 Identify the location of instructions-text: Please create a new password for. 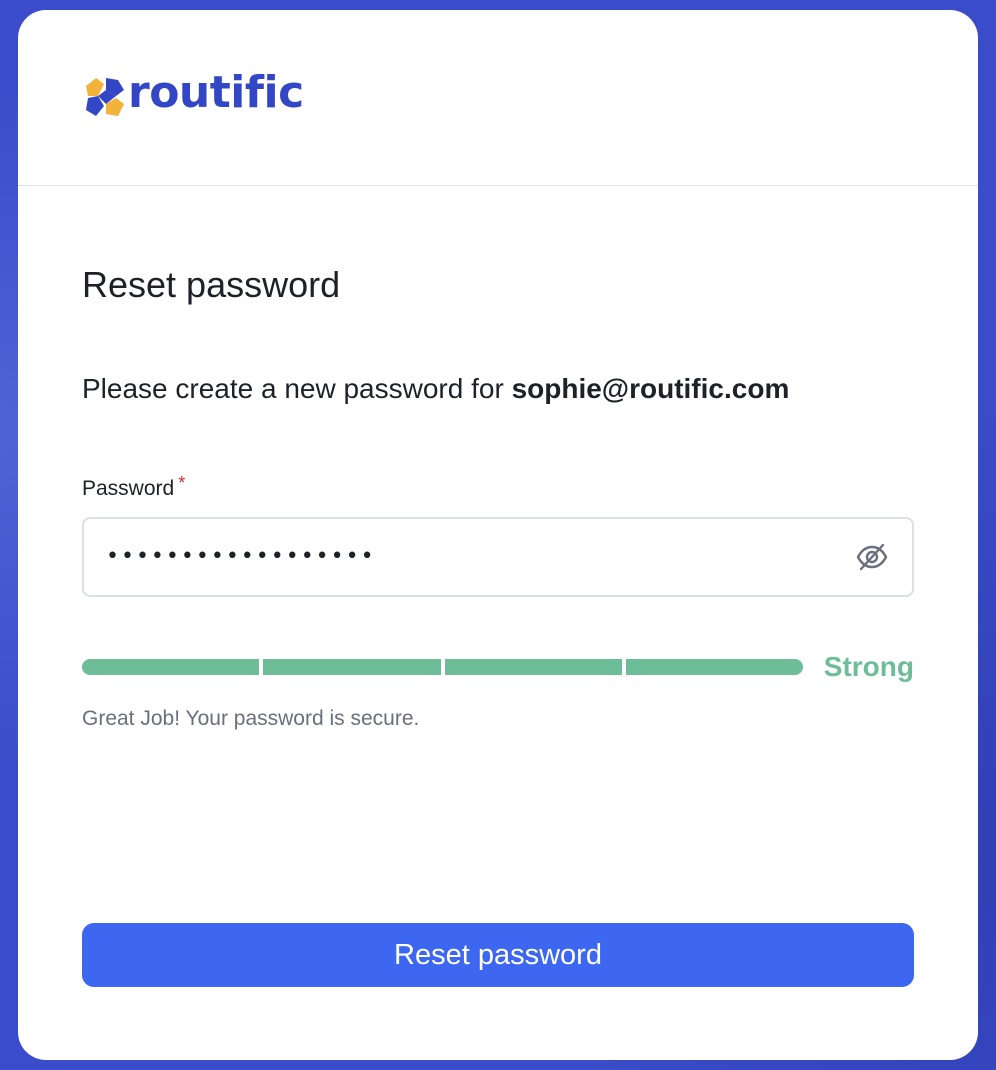
(297, 388).